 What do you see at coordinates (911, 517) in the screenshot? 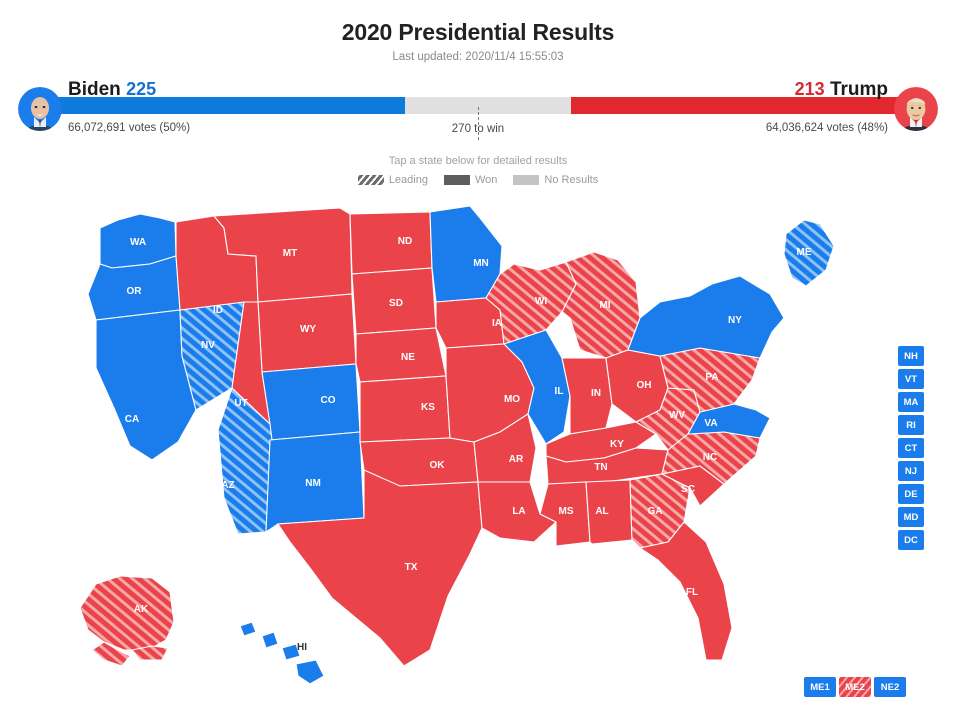
I see `state-chip-md: MD` at bounding box center [911, 517].